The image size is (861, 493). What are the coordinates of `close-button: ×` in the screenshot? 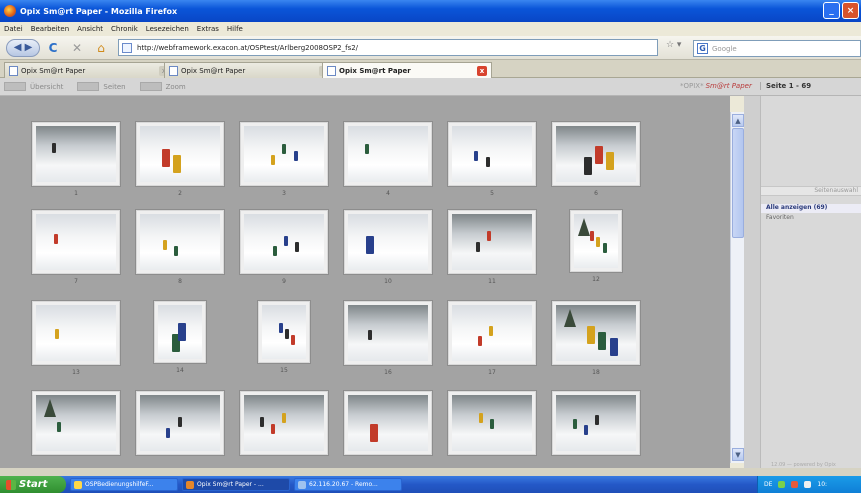 It's located at (850, 10).